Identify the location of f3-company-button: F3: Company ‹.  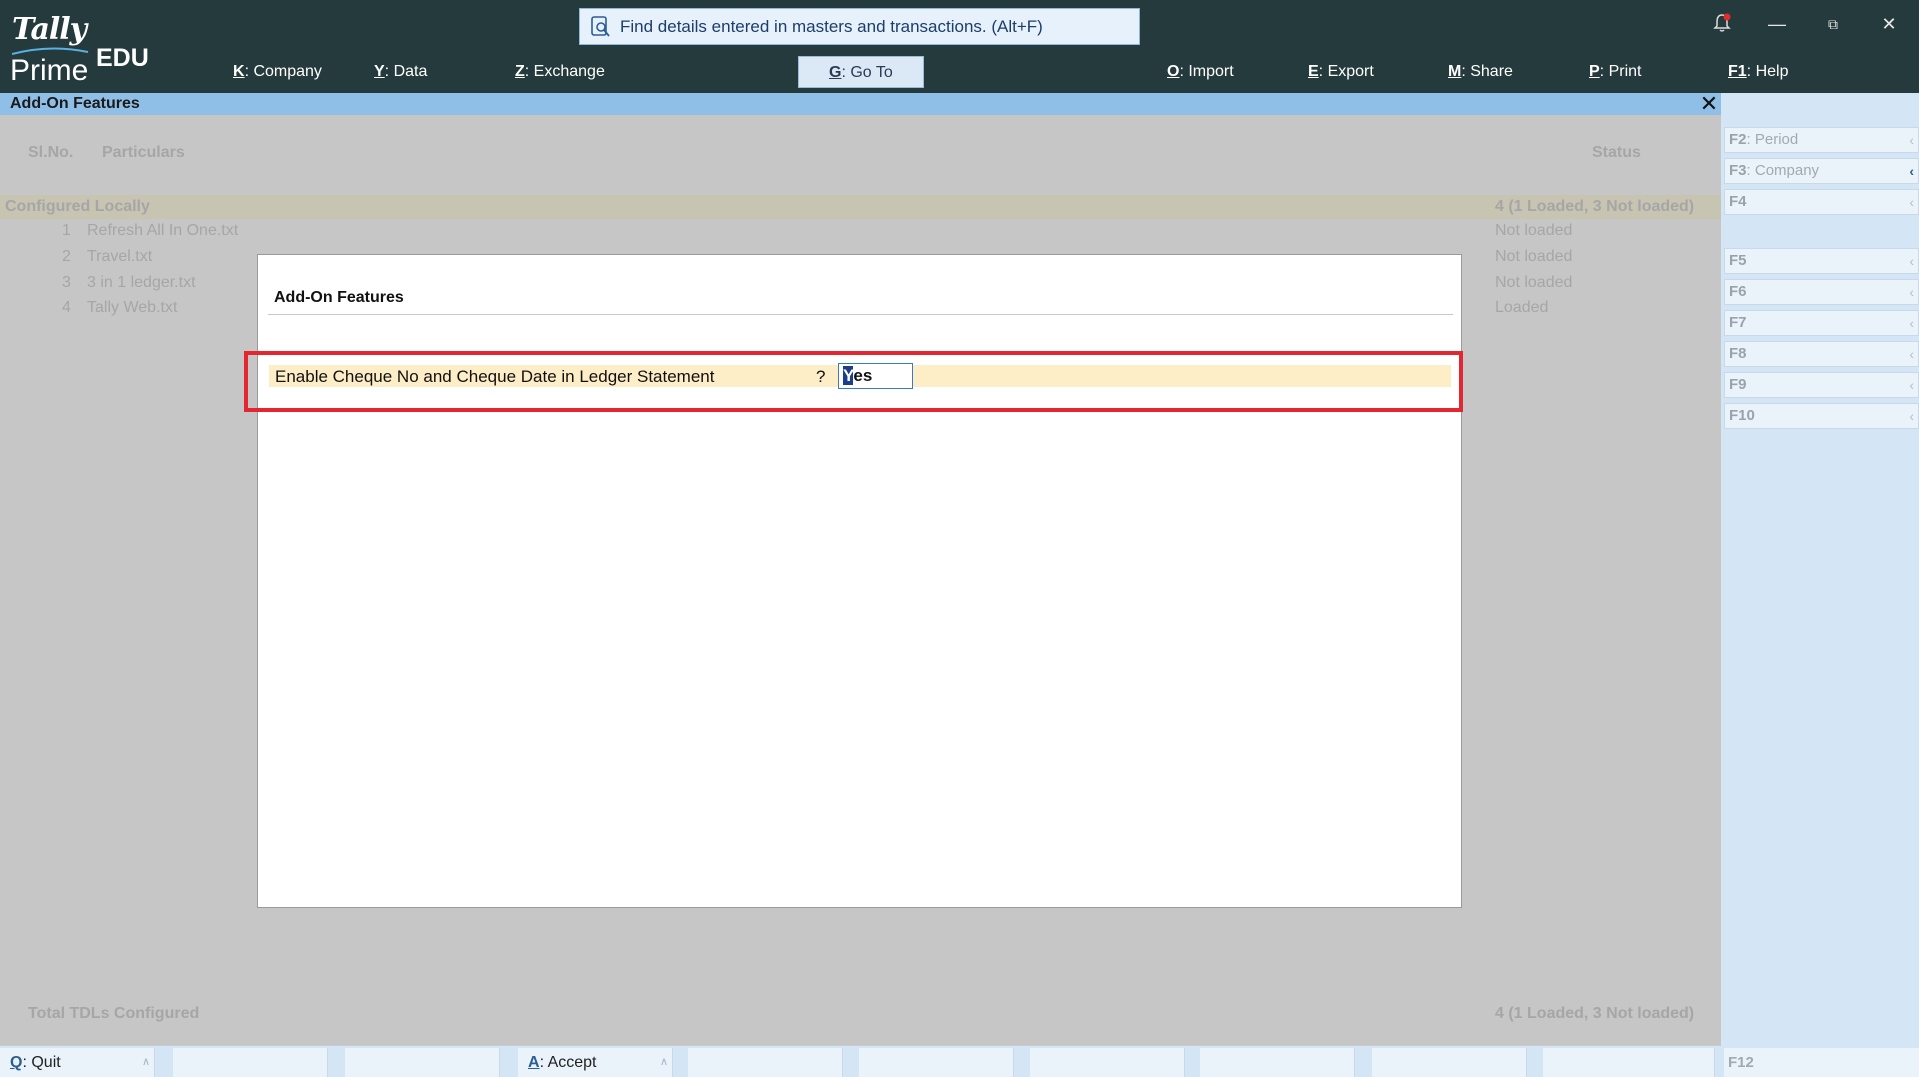
(1821, 171).